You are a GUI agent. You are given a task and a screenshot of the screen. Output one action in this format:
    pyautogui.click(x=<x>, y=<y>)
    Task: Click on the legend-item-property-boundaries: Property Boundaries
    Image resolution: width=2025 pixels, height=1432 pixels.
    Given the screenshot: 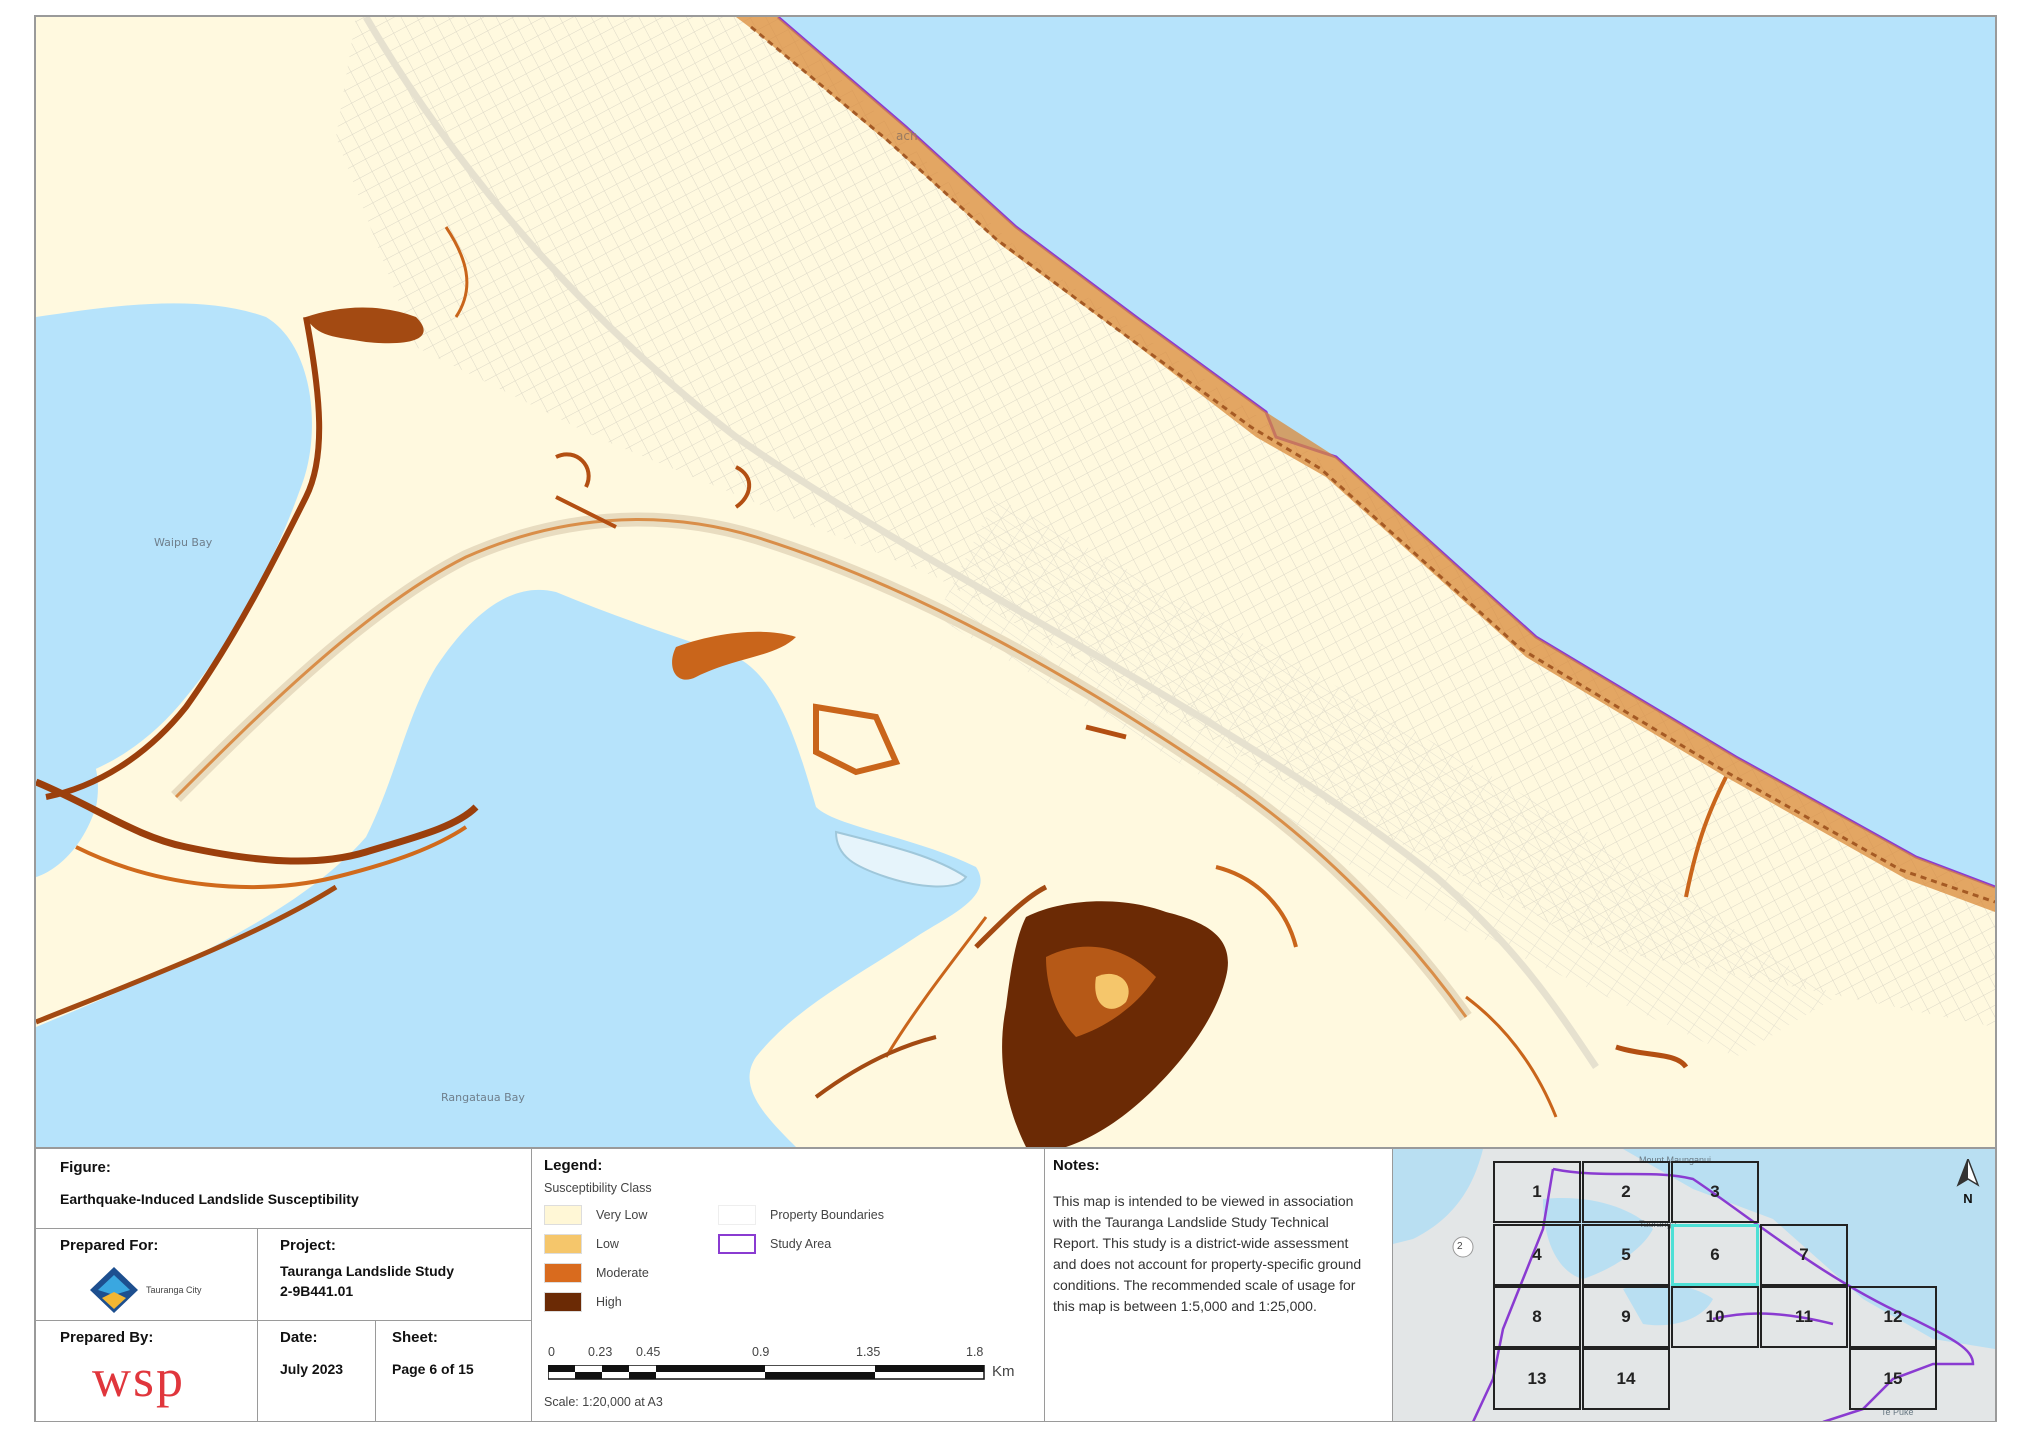 What is the action you would take?
    pyautogui.click(x=801, y=1215)
    